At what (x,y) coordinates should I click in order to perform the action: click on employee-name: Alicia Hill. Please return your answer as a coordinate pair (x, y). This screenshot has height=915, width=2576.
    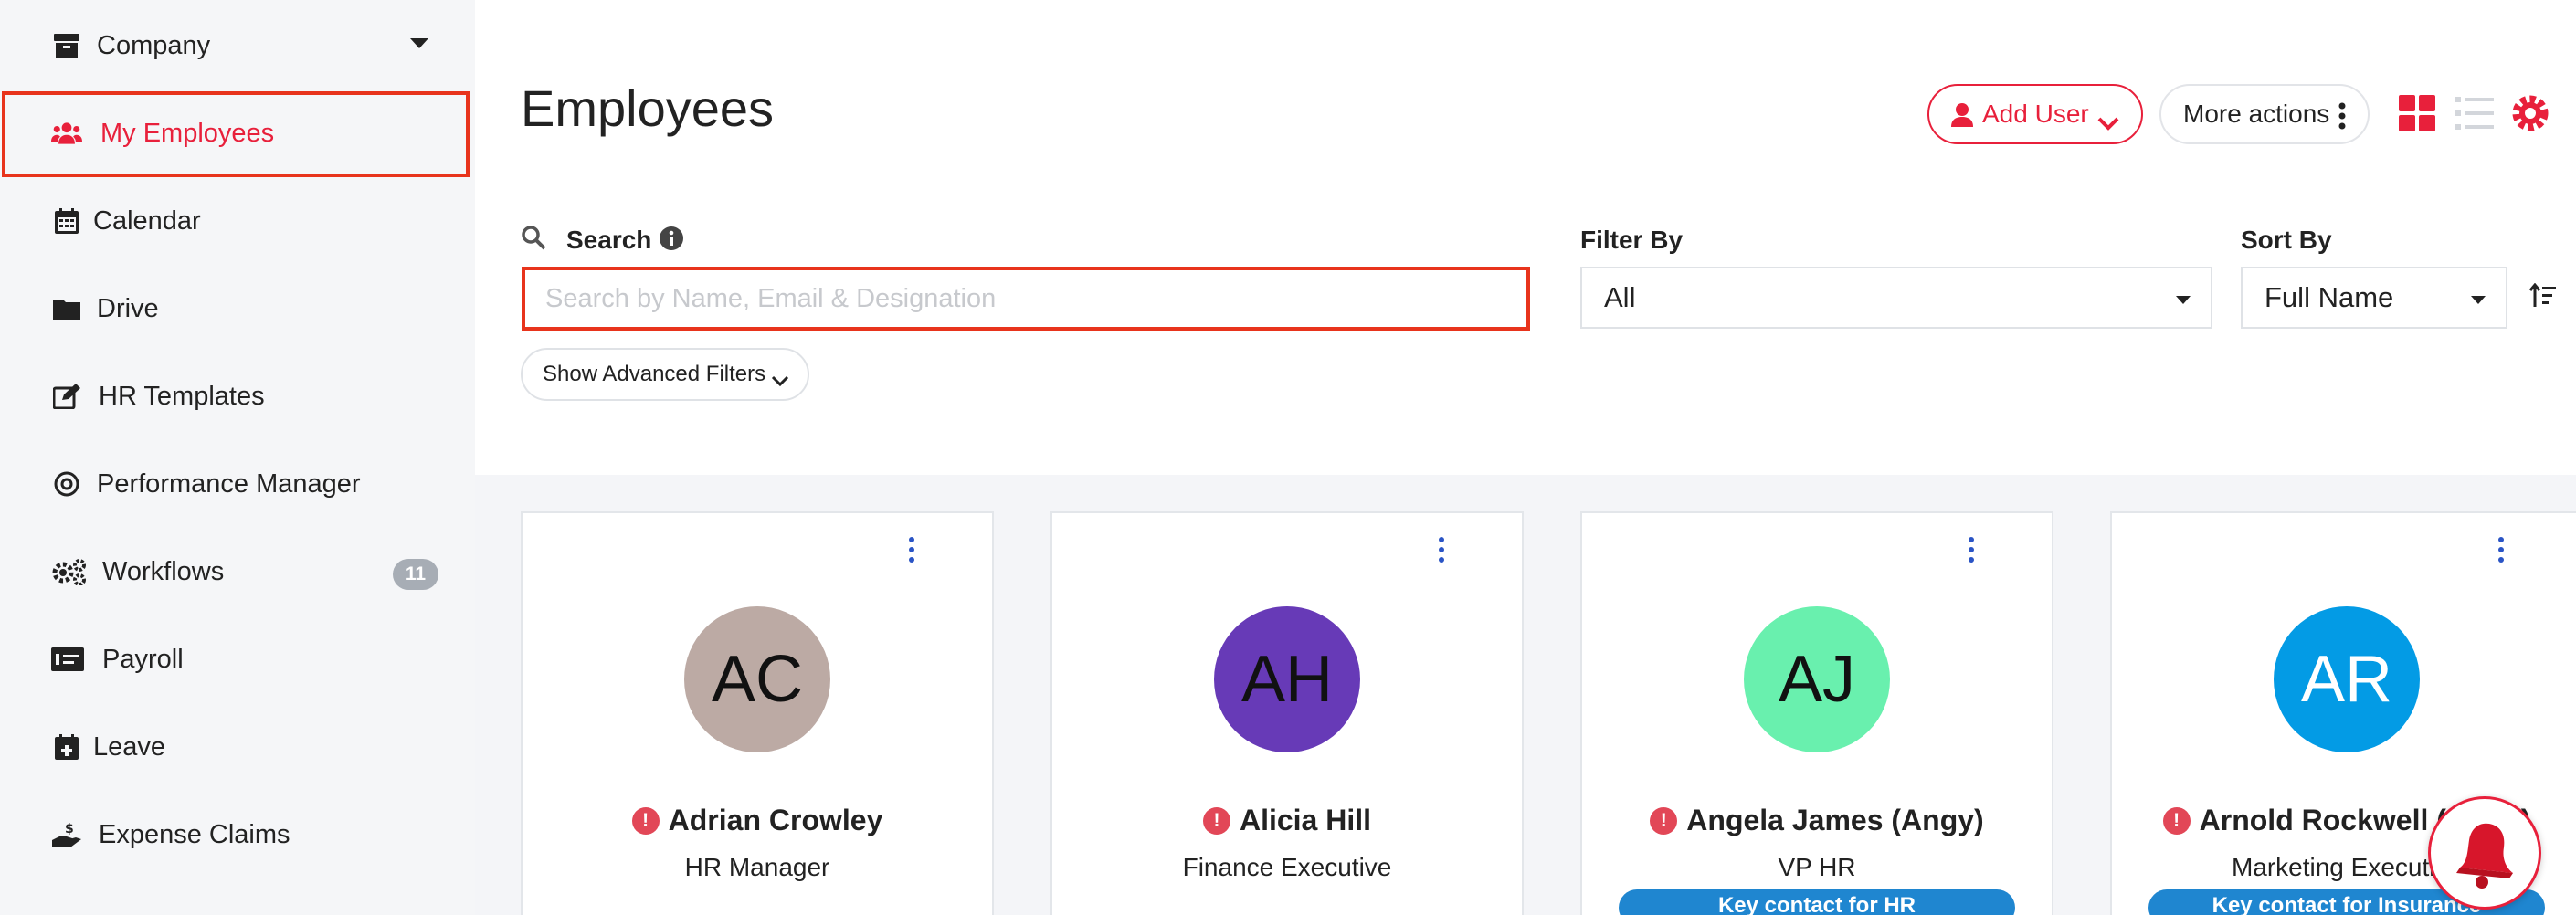
    Looking at the image, I should click on (1305, 820).